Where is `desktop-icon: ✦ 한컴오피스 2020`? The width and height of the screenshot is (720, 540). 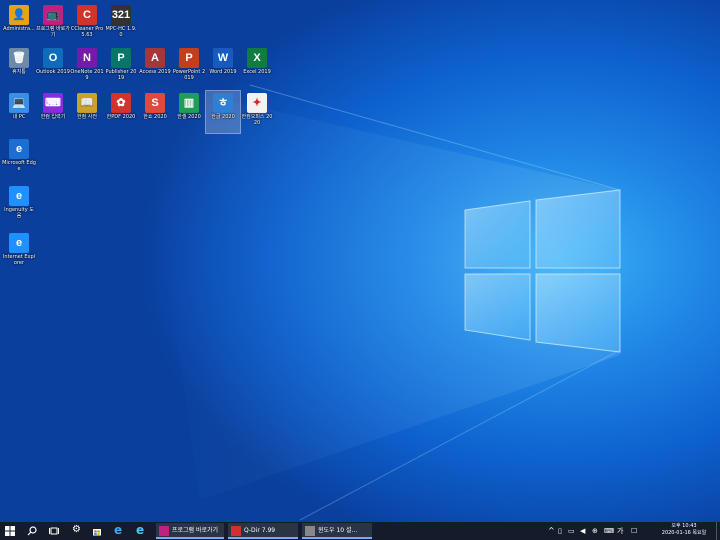 desktop-icon: ✦ 한컴오피스 2020 is located at coordinates (257, 112).